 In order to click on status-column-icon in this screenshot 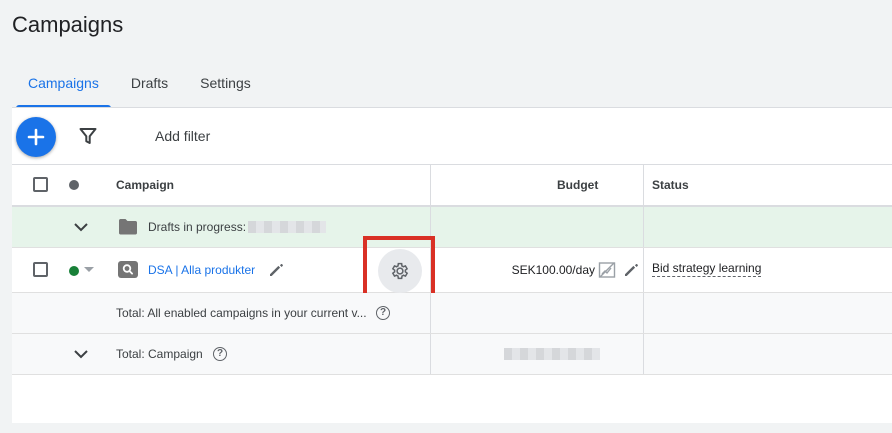, I will do `click(74, 185)`.